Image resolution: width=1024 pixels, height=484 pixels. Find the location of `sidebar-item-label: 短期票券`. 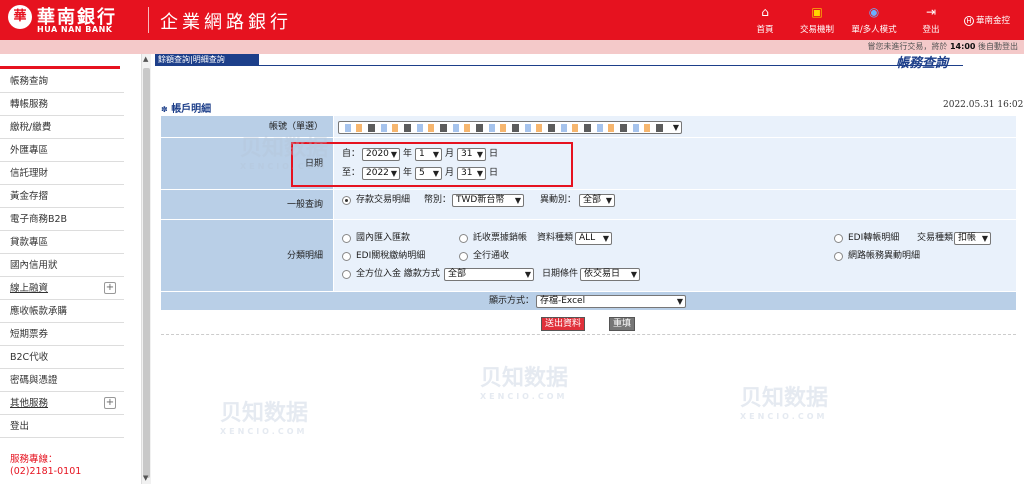

sidebar-item-label: 短期票券 is located at coordinates (29, 334).